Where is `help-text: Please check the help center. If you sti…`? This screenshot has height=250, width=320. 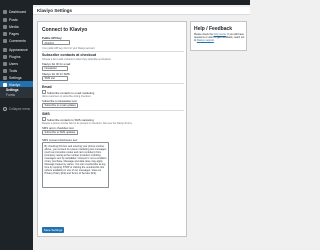 help-text: Please check the help center. If you sti… is located at coordinates (220, 38).